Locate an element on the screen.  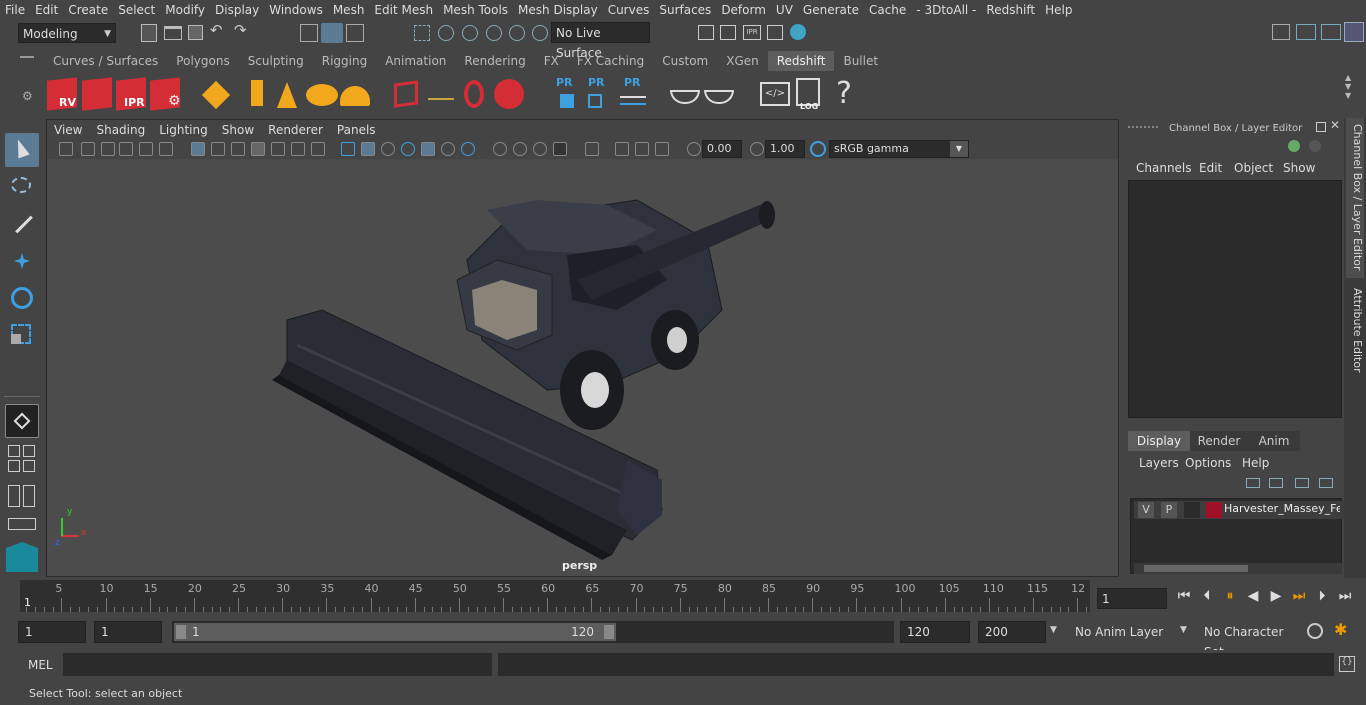
use-lights-icon is located at coordinates (428, 149).